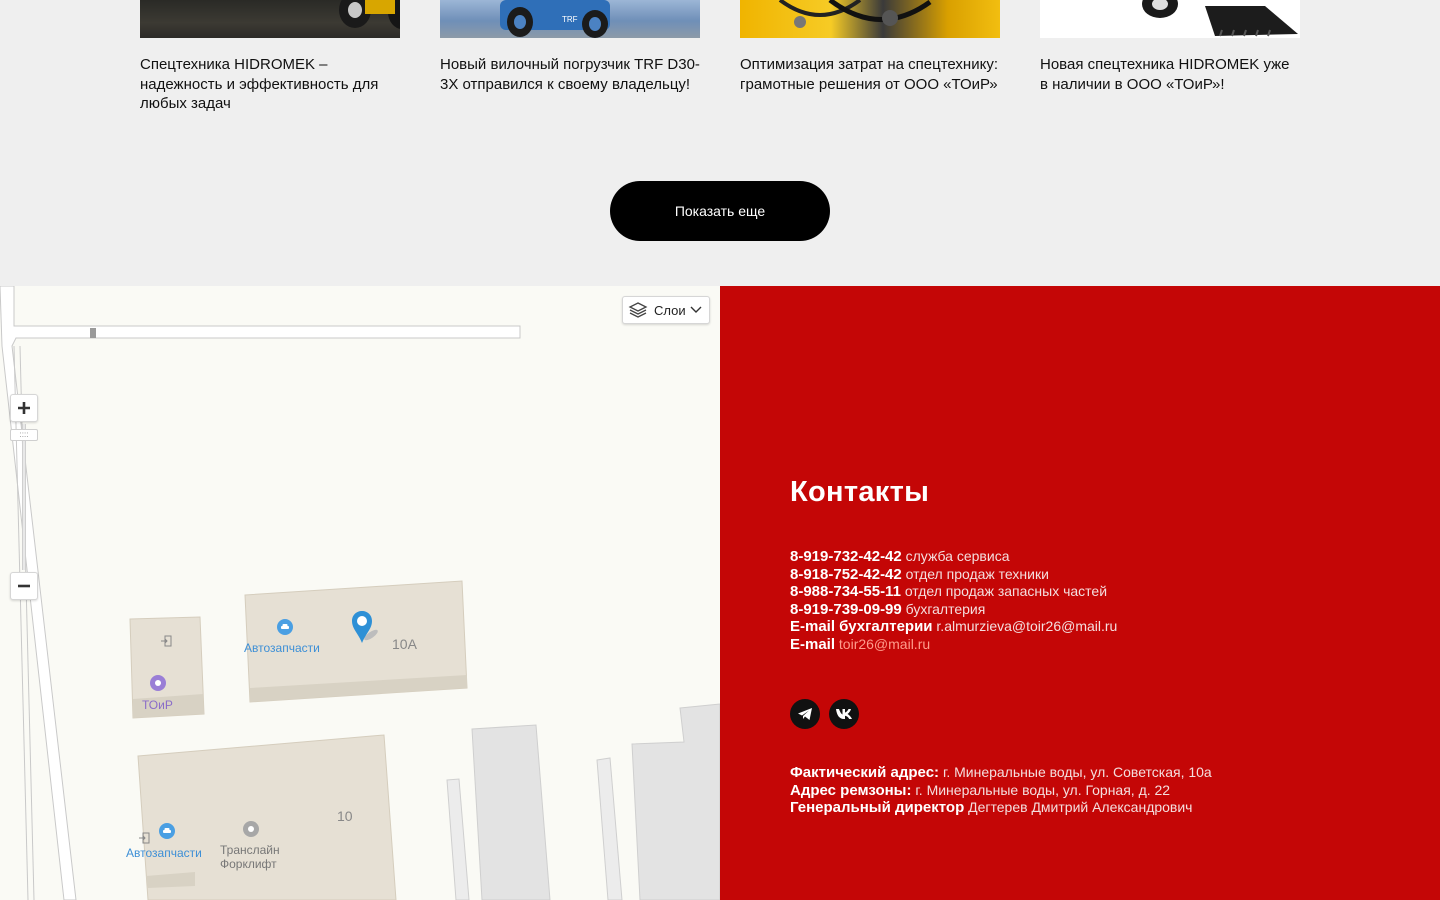 This screenshot has height=900, width=1440. I want to click on telegram-link, so click(805, 714).